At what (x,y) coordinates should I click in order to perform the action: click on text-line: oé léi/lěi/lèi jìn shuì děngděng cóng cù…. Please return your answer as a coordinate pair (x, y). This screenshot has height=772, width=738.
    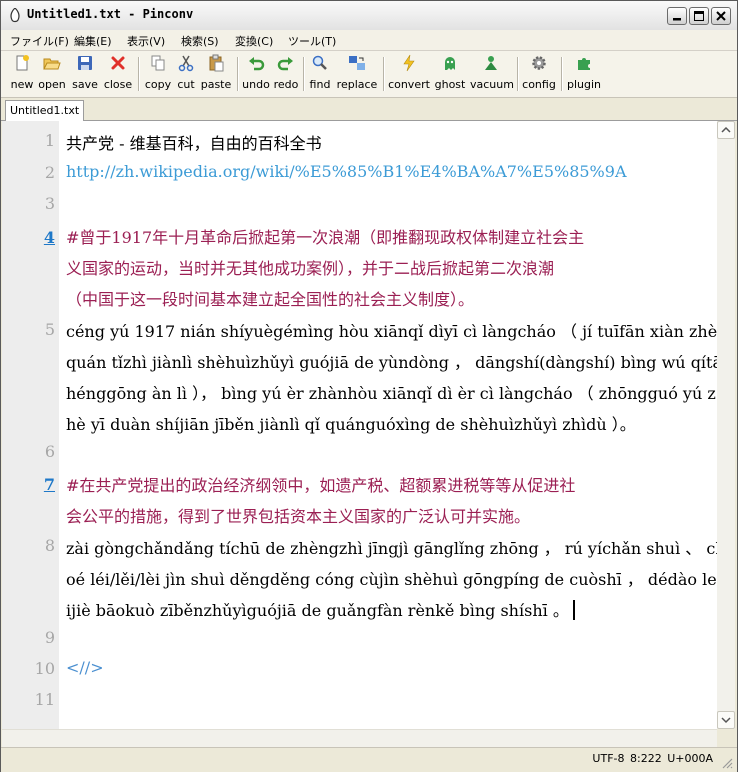
    Looking at the image, I should click on (391, 579).